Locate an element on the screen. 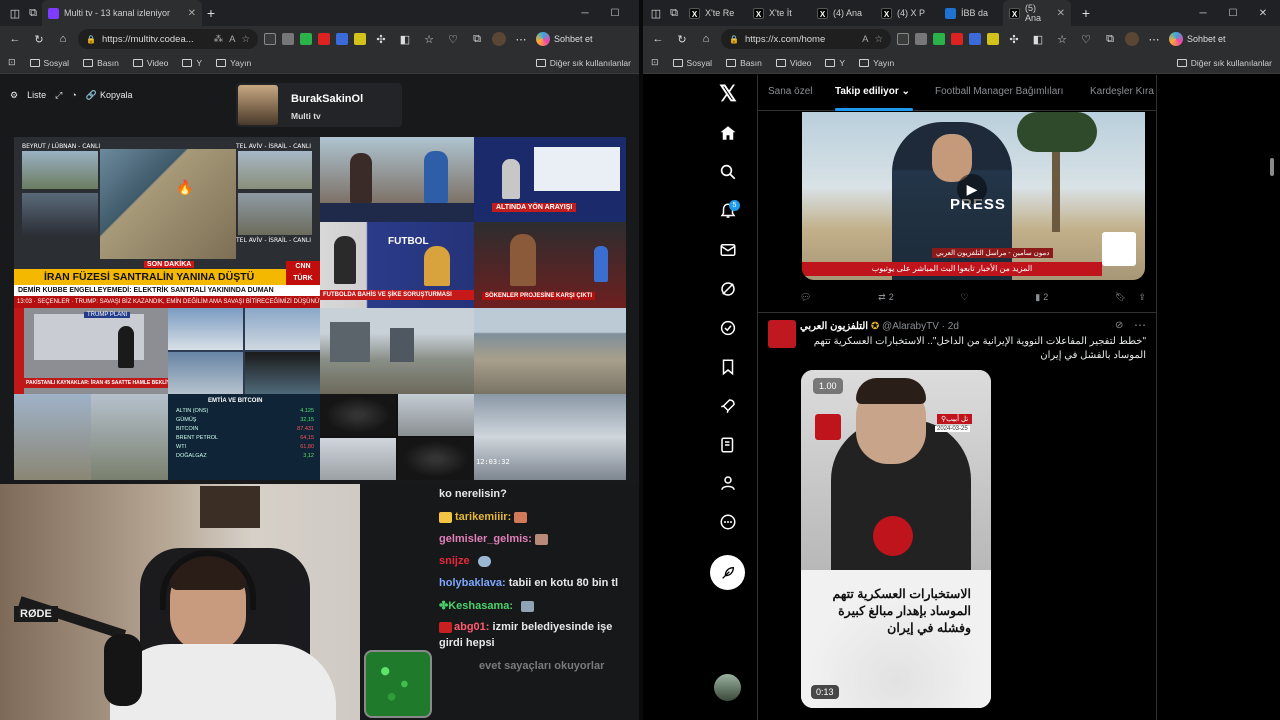 The height and width of the screenshot is (720, 1280). like-button: ♡ is located at coordinates (964, 297).